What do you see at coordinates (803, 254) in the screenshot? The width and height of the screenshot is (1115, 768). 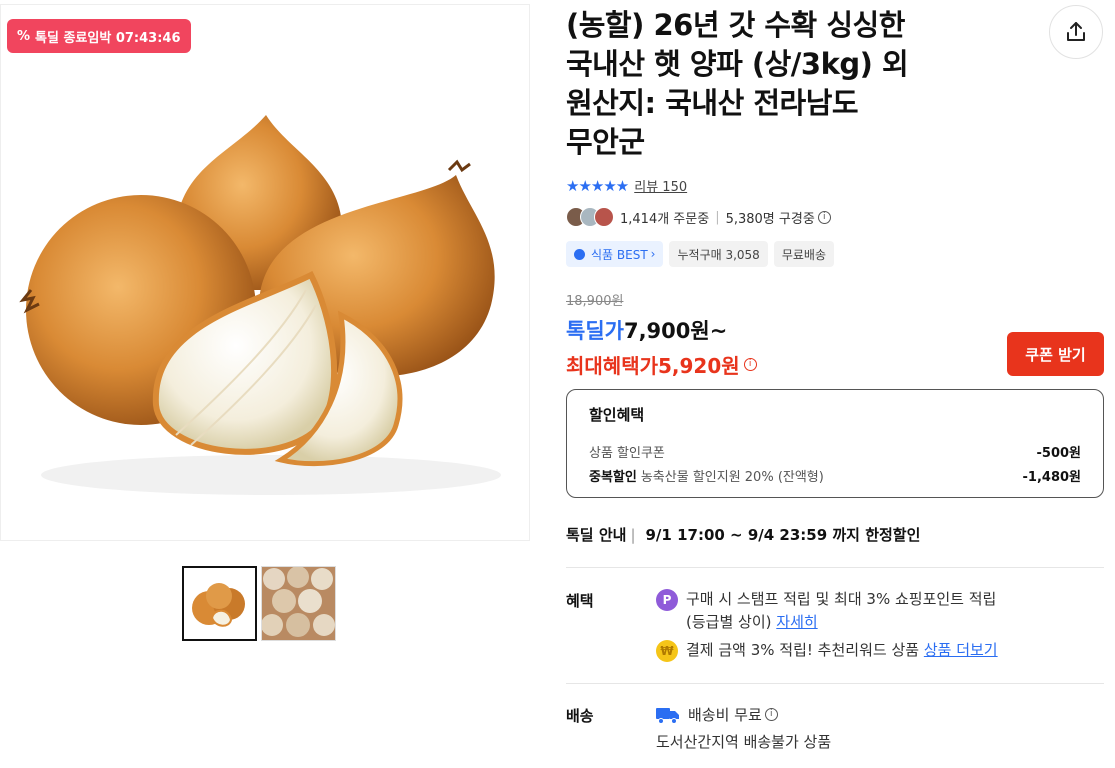 I see `tag-free-shipping: 무료배송` at bounding box center [803, 254].